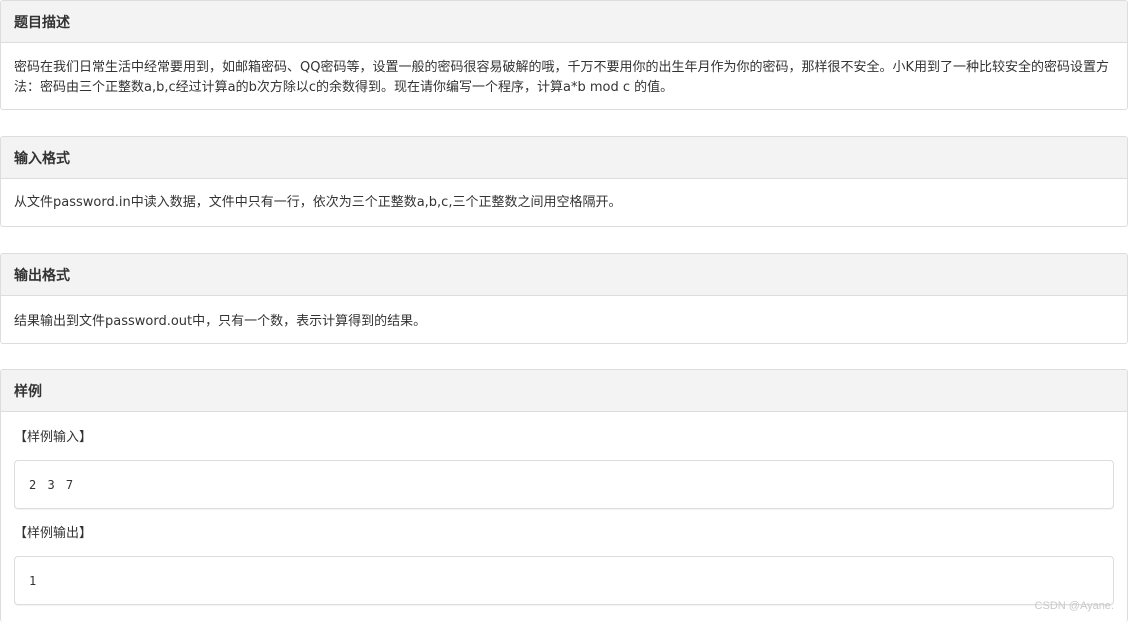 This screenshot has height=622, width=1128. What do you see at coordinates (564, 580) in the screenshot?
I see `sample-output-box: 1` at bounding box center [564, 580].